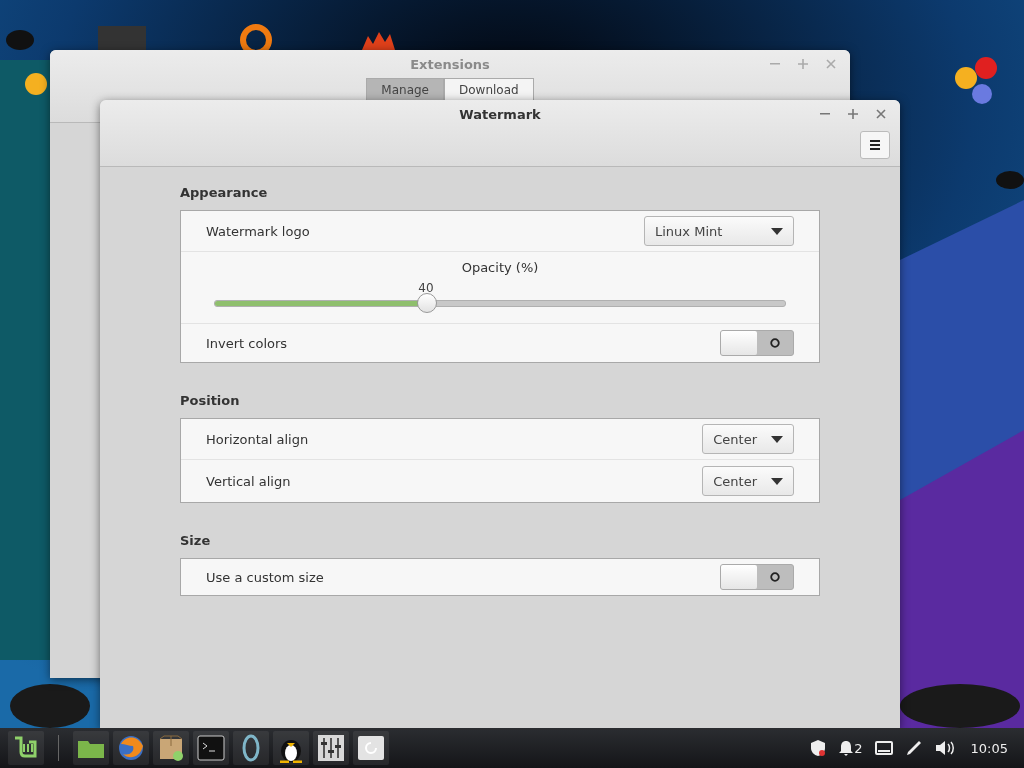 Image resolution: width=1024 pixels, height=768 pixels. I want to click on menu-icon, so click(875, 145).